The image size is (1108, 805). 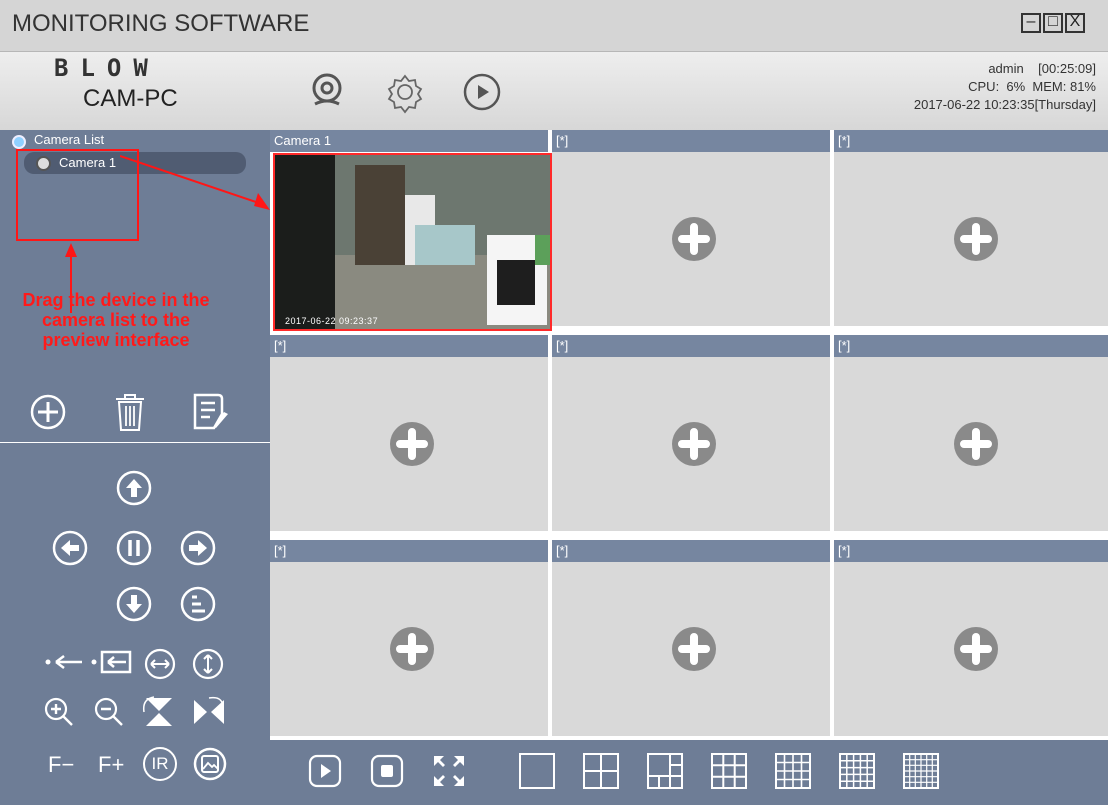 I want to click on camera-list-label: Camera List, so click(x=69, y=139).